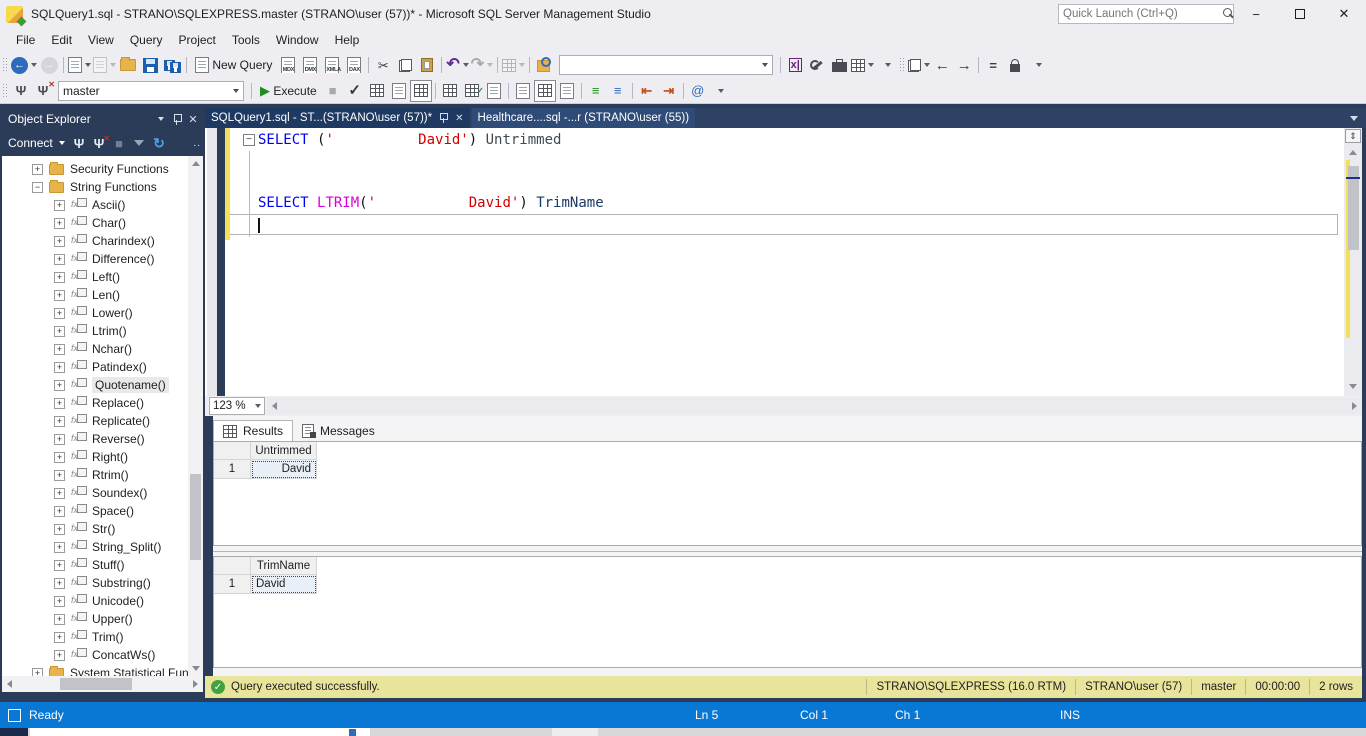 The image size is (1366, 736). Describe the element at coordinates (94, 637) in the screenshot. I see `tree-item-trim: + fx Trim()` at that location.